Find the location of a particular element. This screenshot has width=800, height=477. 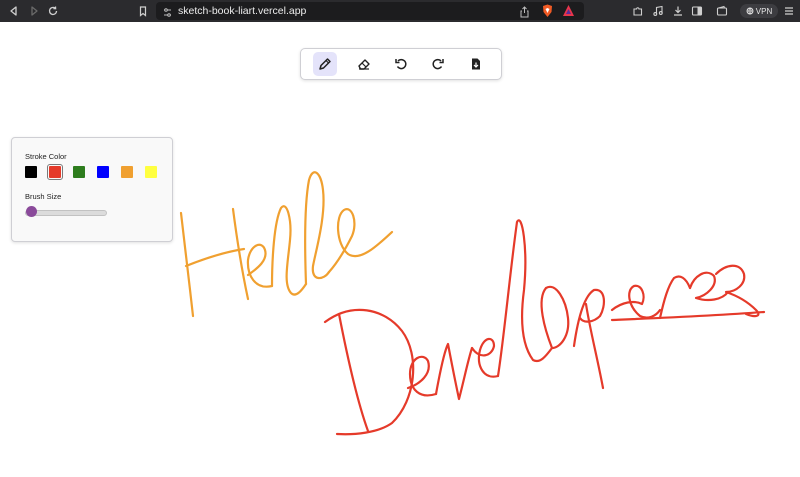

stroke-e2 is located at coordinates (485, 357).